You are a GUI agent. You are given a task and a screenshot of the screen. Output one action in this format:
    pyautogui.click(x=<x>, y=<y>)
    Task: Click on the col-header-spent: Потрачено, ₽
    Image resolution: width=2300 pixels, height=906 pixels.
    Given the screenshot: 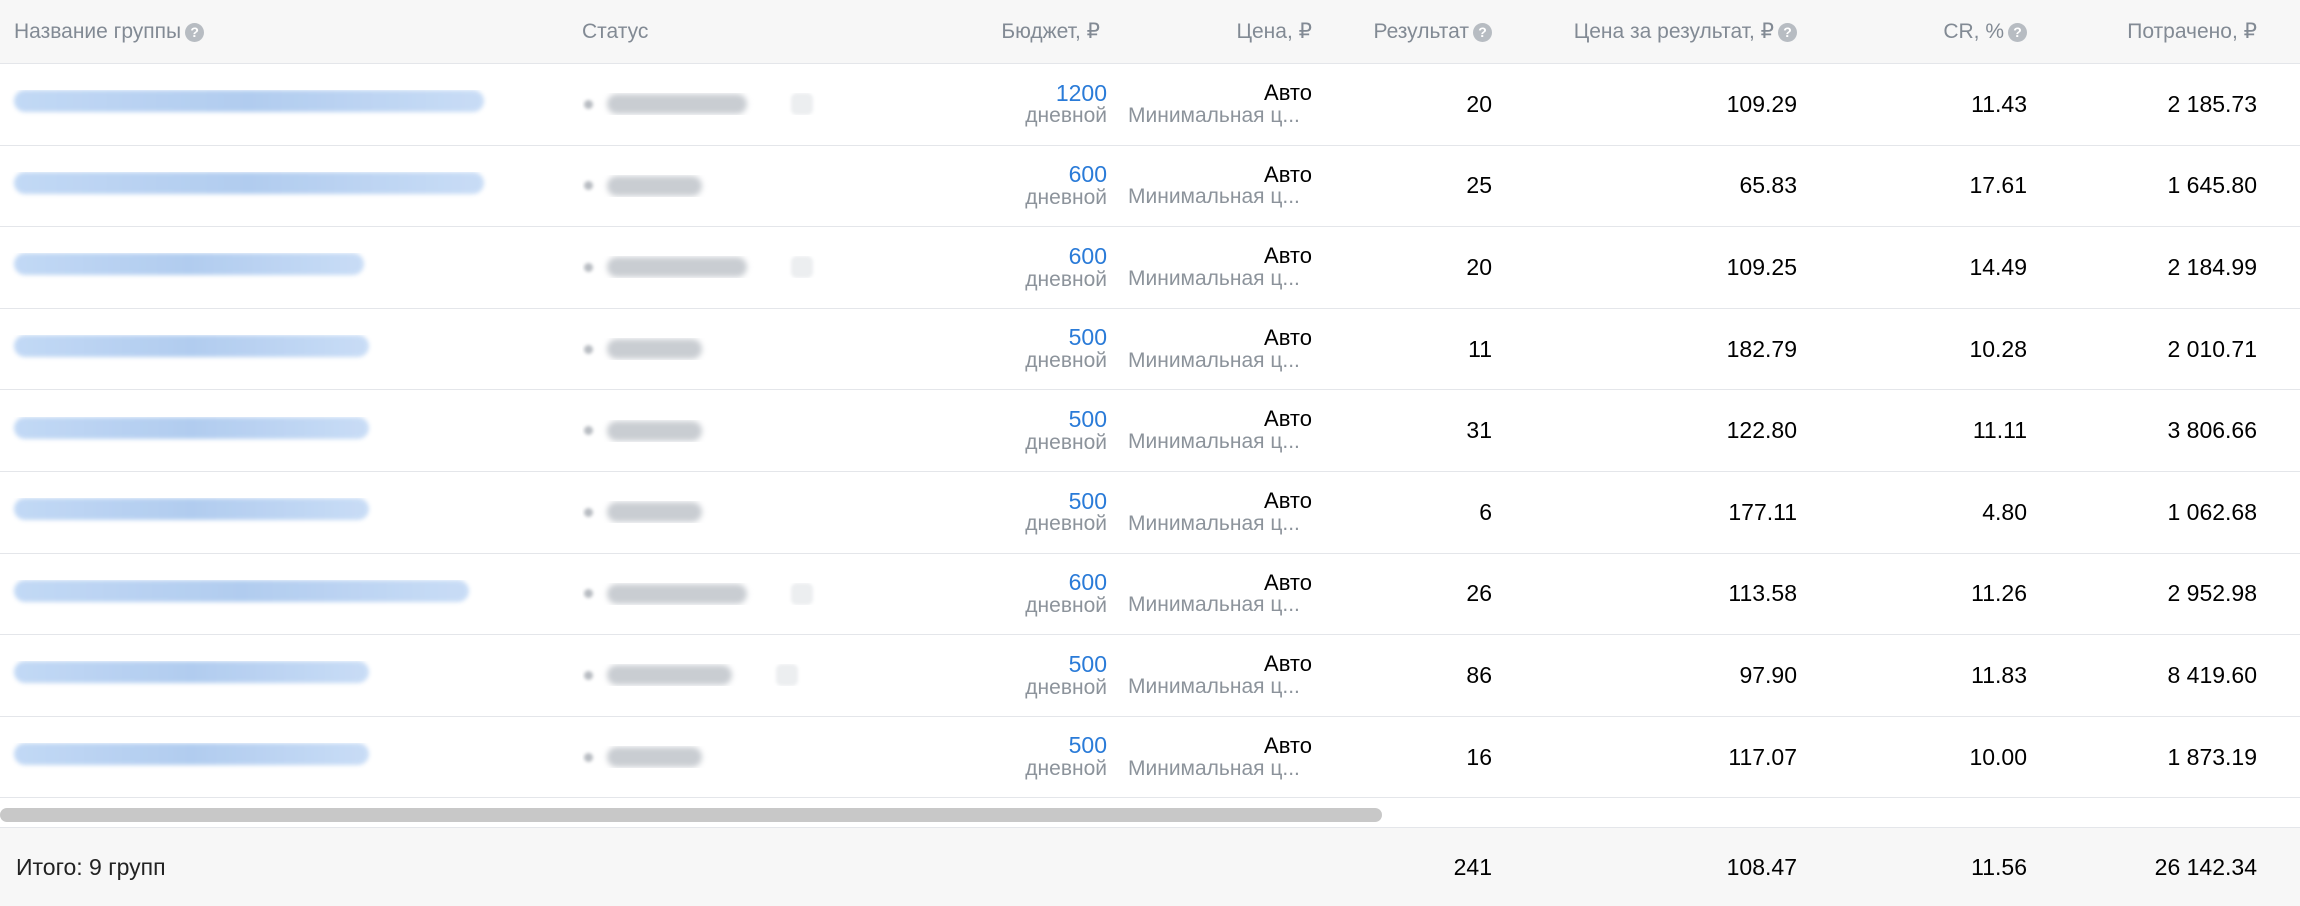 What is the action you would take?
    pyautogui.click(x=2142, y=31)
    